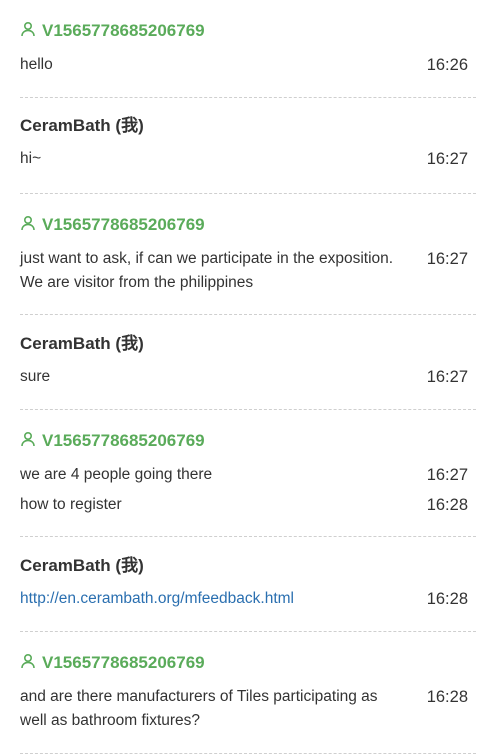 The width and height of the screenshot is (500, 756). I want to click on message-line: we are 4 people going there 16:27, so click(248, 475).